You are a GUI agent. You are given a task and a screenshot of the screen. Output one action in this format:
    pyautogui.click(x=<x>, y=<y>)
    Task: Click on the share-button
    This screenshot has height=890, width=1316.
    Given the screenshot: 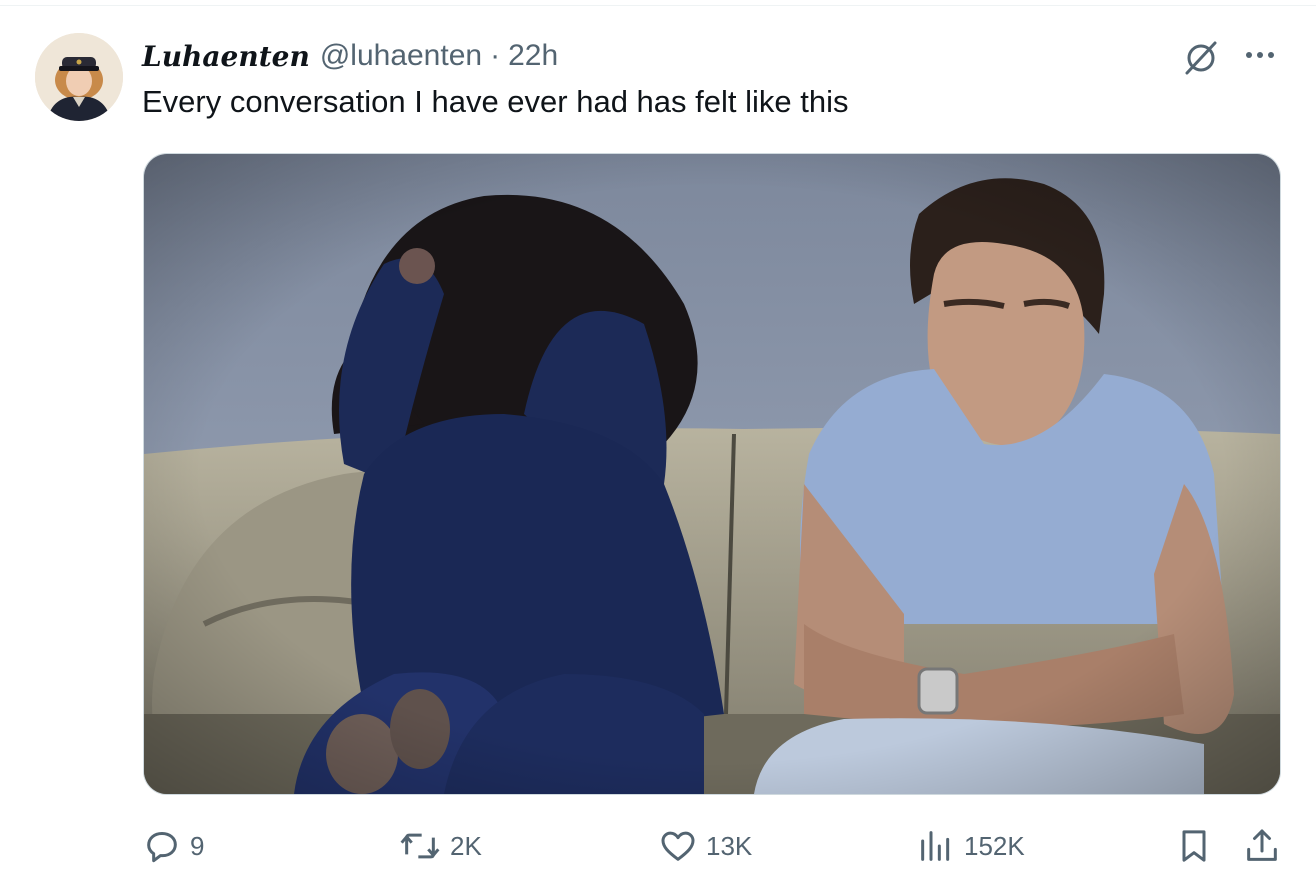 What is the action you would take?
    pyautogui.click(x=1262, y=846)
    